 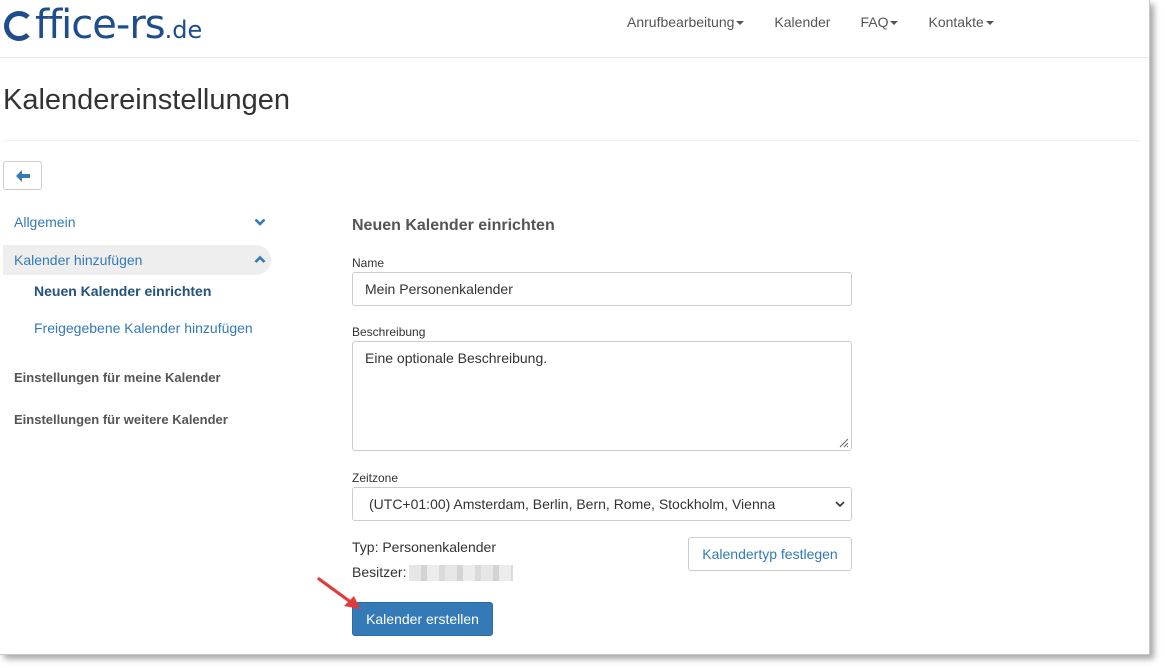 I want to click on form-heading: Neuen Kalender einrichten, so click(x=453, y=225).